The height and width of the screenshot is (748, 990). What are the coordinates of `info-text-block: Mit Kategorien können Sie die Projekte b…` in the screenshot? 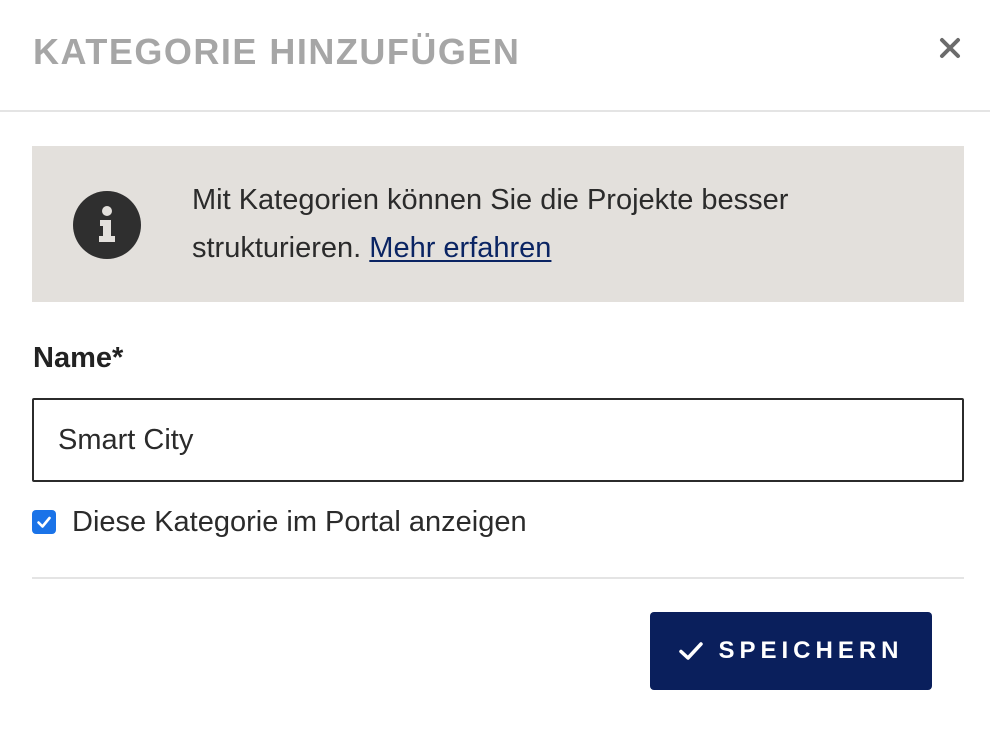 It's located at (552, 224).